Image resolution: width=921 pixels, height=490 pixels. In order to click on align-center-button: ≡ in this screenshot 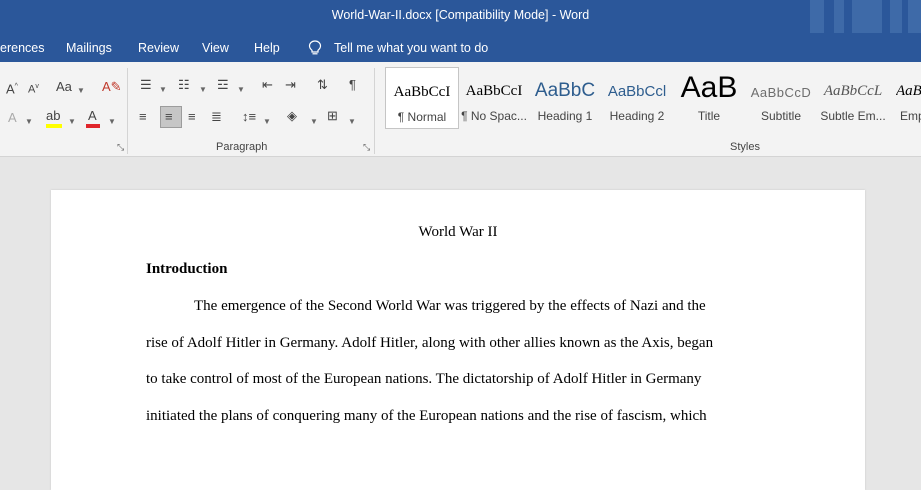, I will do `click(171, 117)`.